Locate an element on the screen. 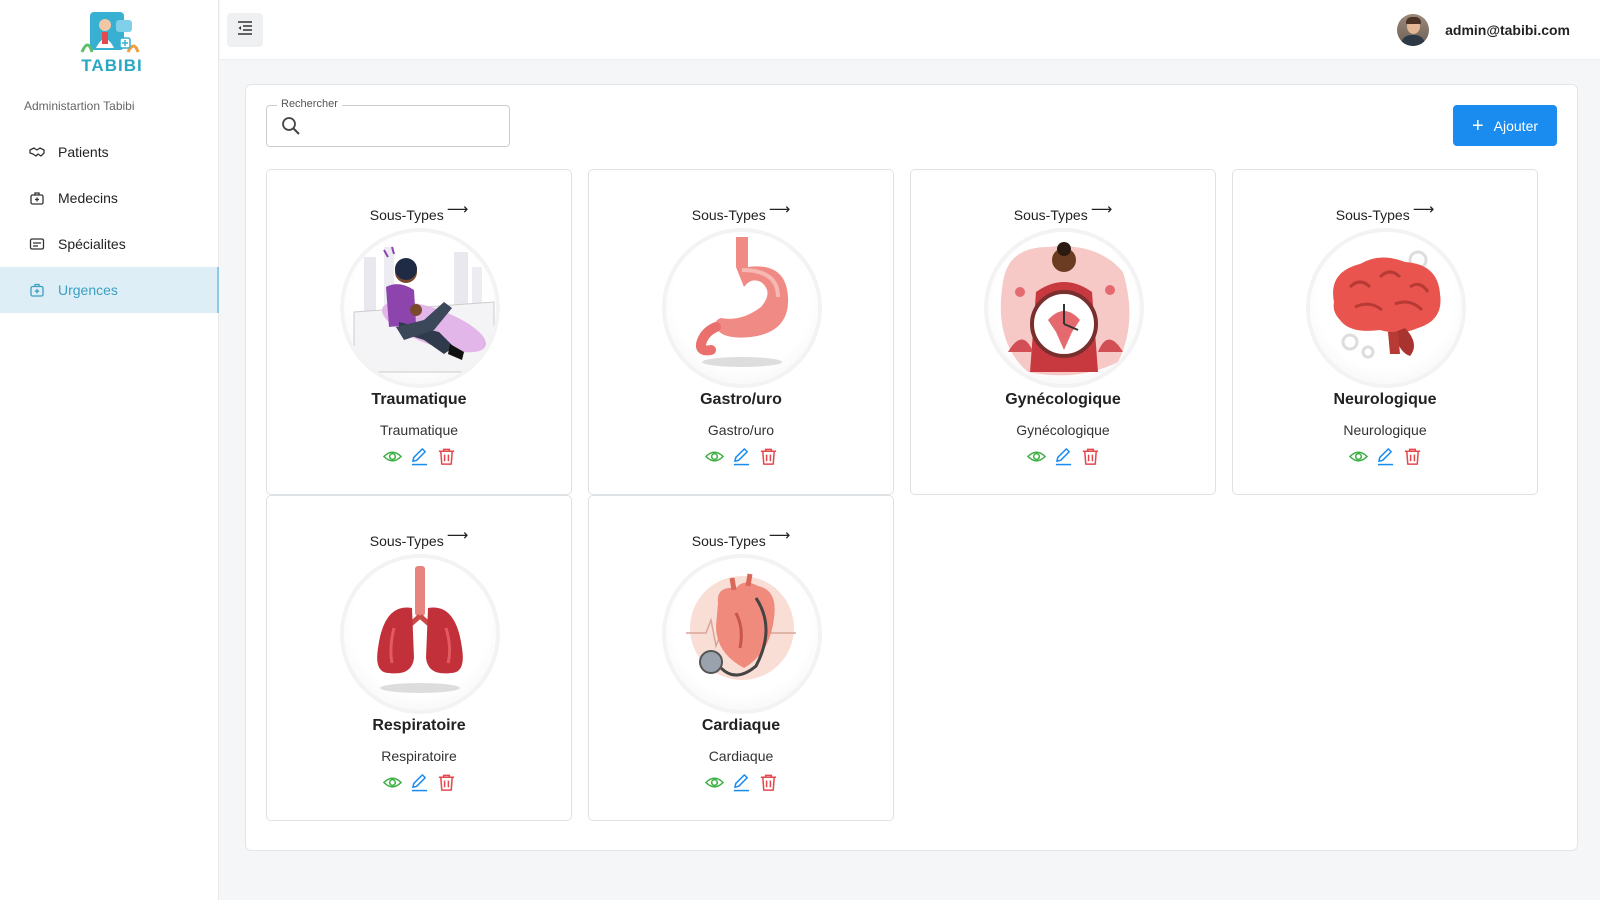 Image resolution: width=1600 pixels, height=900 pixels. add-button-label: Ajouter is located at coordinates (1516, 125).